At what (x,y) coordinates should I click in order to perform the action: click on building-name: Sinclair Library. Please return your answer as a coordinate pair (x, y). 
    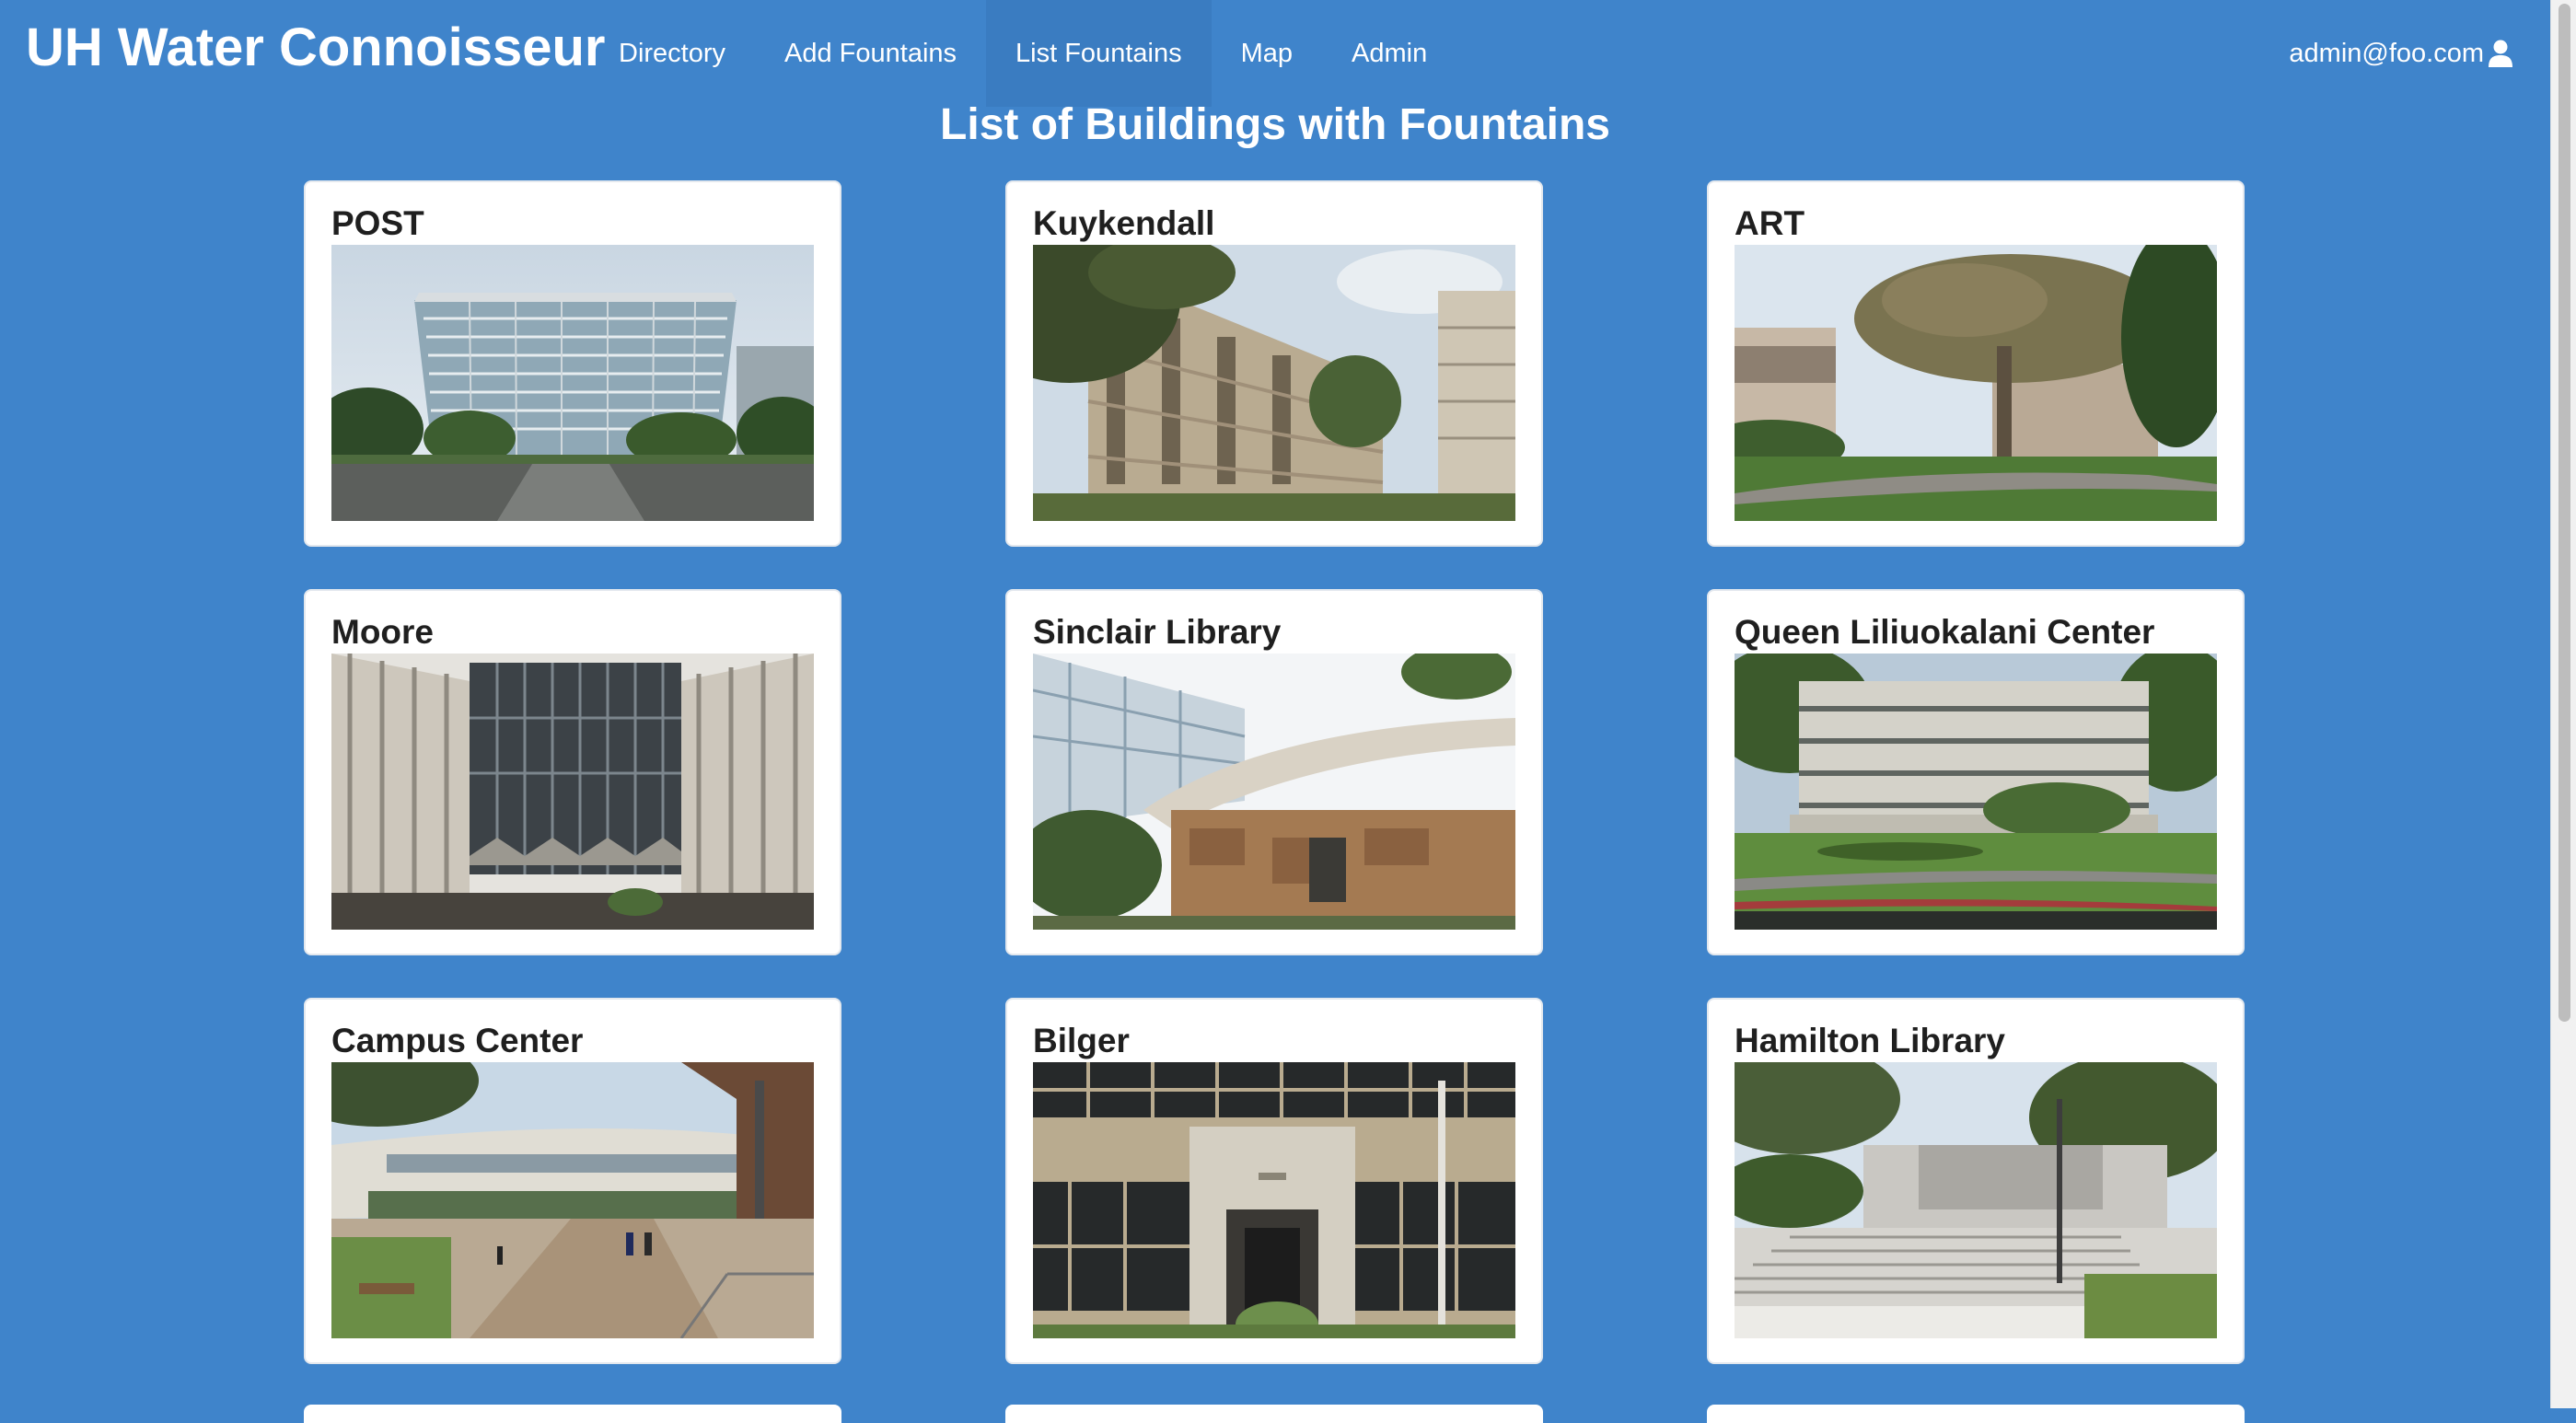
    Looking at the image, I should click on (1157, 632).